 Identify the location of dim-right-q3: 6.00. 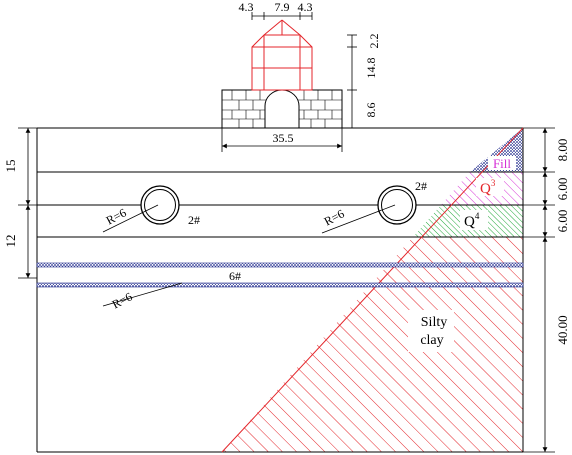
(562, 189).